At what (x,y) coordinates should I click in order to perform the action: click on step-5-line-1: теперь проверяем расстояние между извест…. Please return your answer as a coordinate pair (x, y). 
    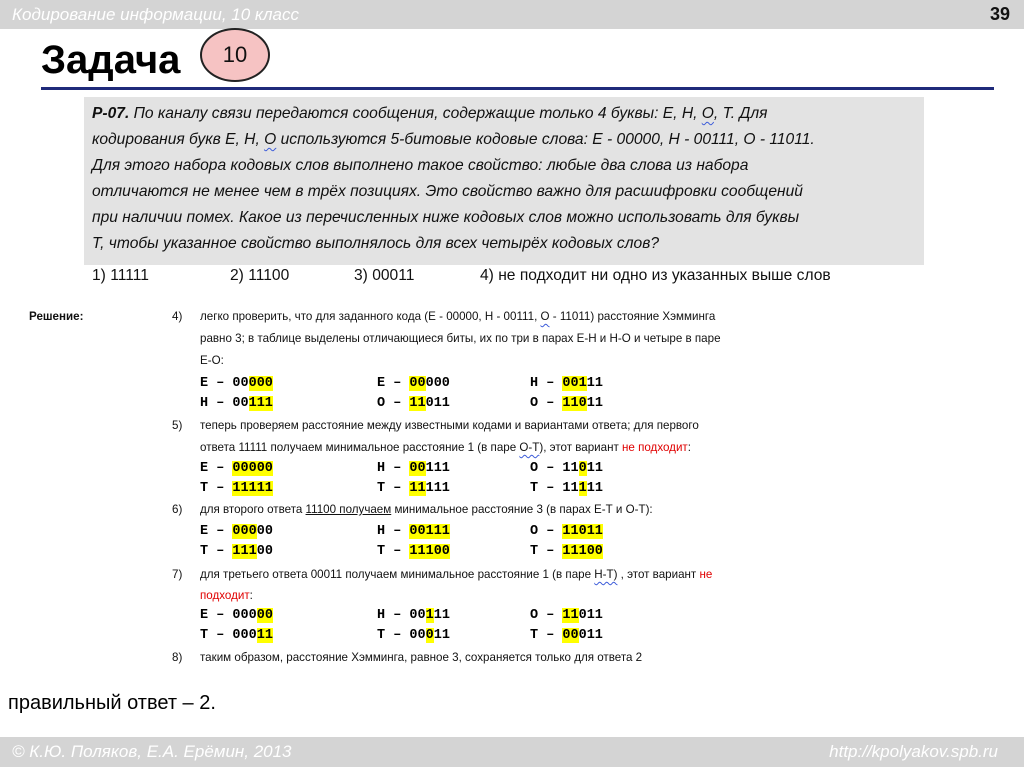
    Looking at the image, I should click on (449, 425).